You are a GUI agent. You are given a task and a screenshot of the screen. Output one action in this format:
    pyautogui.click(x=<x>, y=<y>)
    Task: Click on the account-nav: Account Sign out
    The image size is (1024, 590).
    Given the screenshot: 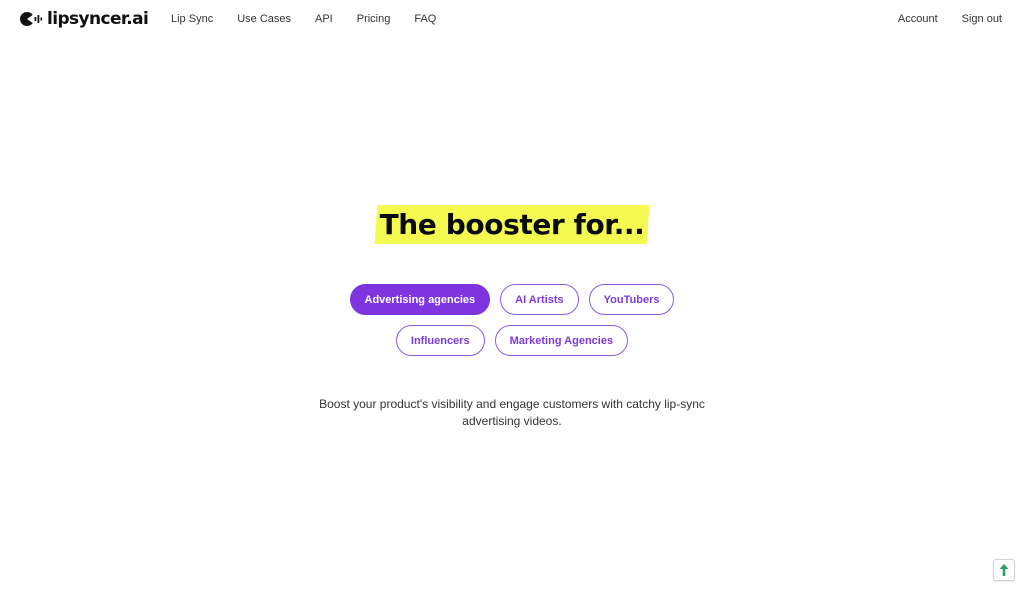 What is the action you would take?
    pyautogui.click(x=938, y=19)
    